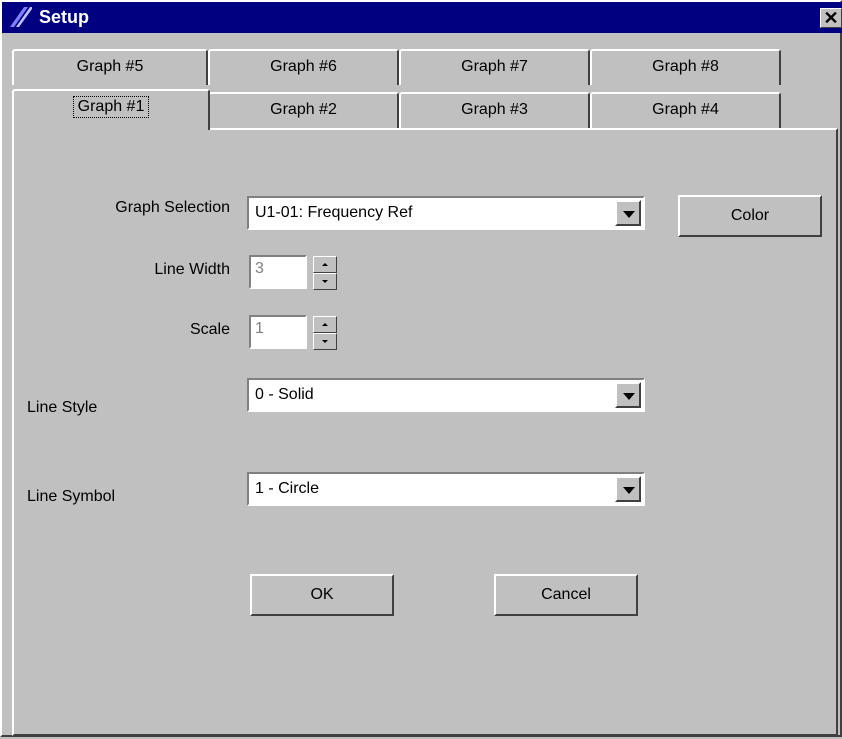 The height and width of the screenshot is (739, 842). Describe the element at coordinates (209, 329) in the screenshot. I see `scale-label: Scale` at that location.